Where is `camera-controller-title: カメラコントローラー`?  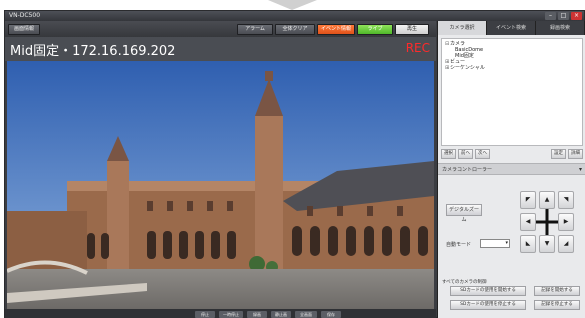
camera-controller-title: カメラコントローラー is located at coordinates (467, 170).